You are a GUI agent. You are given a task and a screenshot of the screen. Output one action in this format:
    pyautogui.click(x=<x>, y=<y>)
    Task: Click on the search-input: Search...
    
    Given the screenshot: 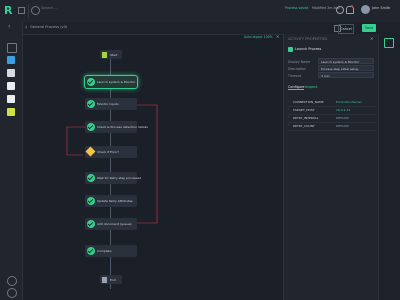 What is the action you would take?
    pyautogui.click(x=49, y=8)
    